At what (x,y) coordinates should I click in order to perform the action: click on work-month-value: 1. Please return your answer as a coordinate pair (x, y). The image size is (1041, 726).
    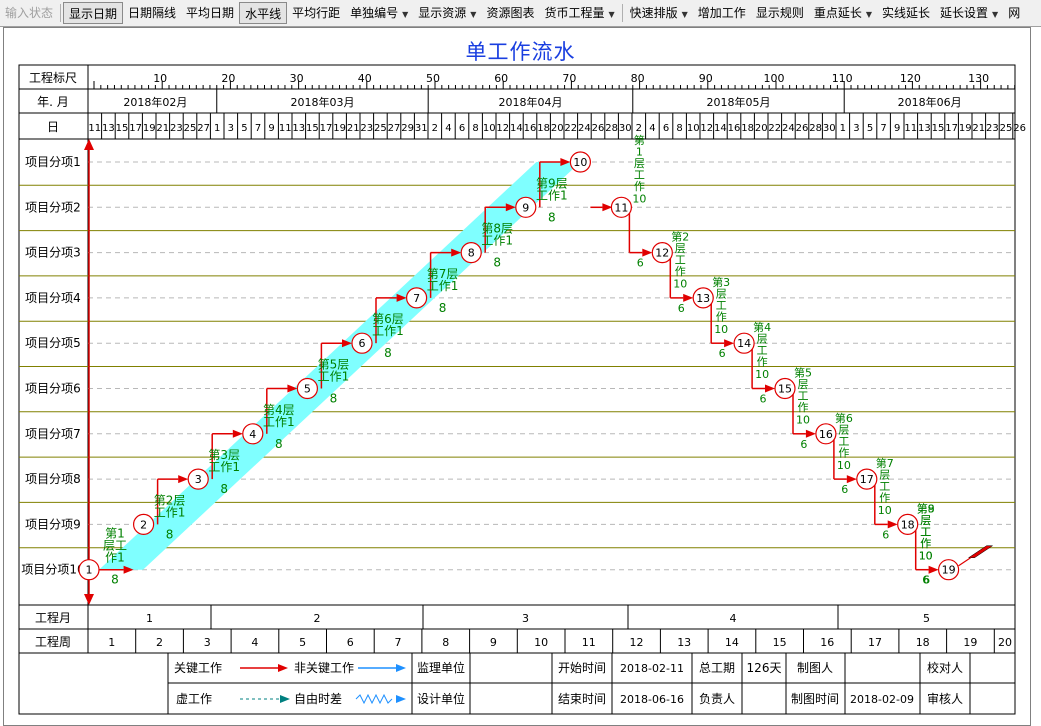
    Looking at the image, I should click on (149, 618).